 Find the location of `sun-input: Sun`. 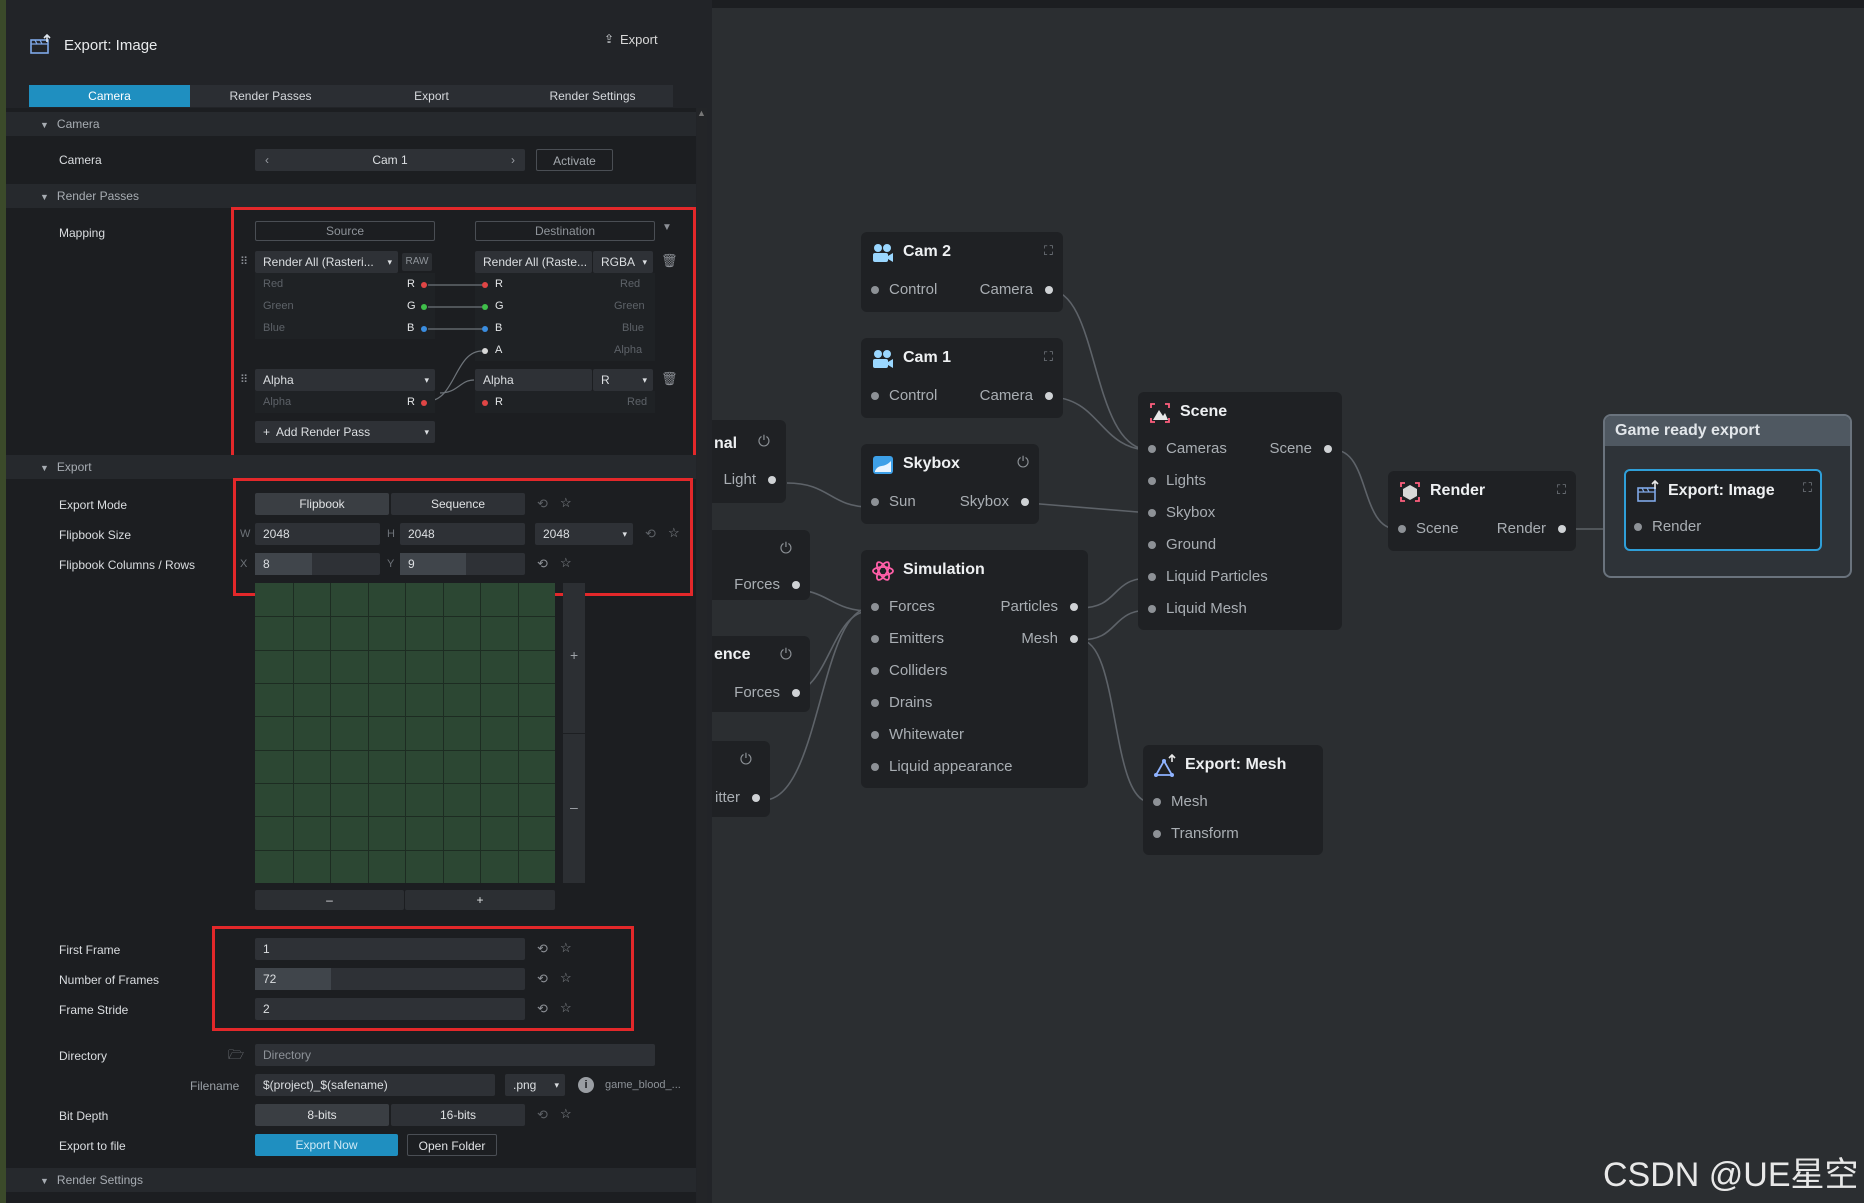

sun-input: Sun is located at coordinates (893, 501).